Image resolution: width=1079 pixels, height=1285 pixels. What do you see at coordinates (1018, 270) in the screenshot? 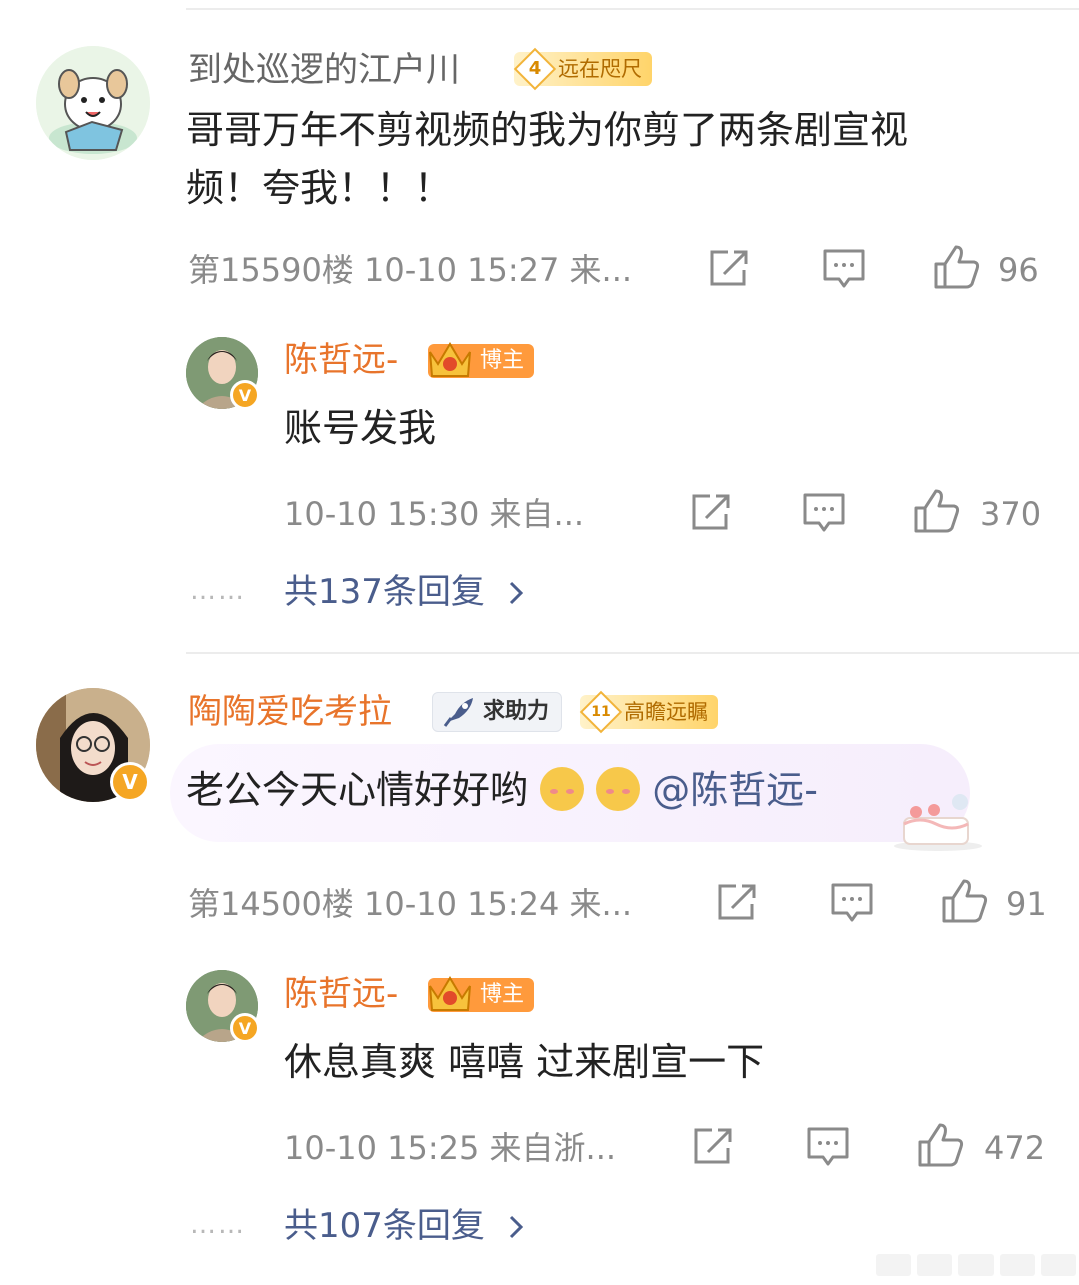
I see `like-count: 96` at bounding box center [1018, 270].